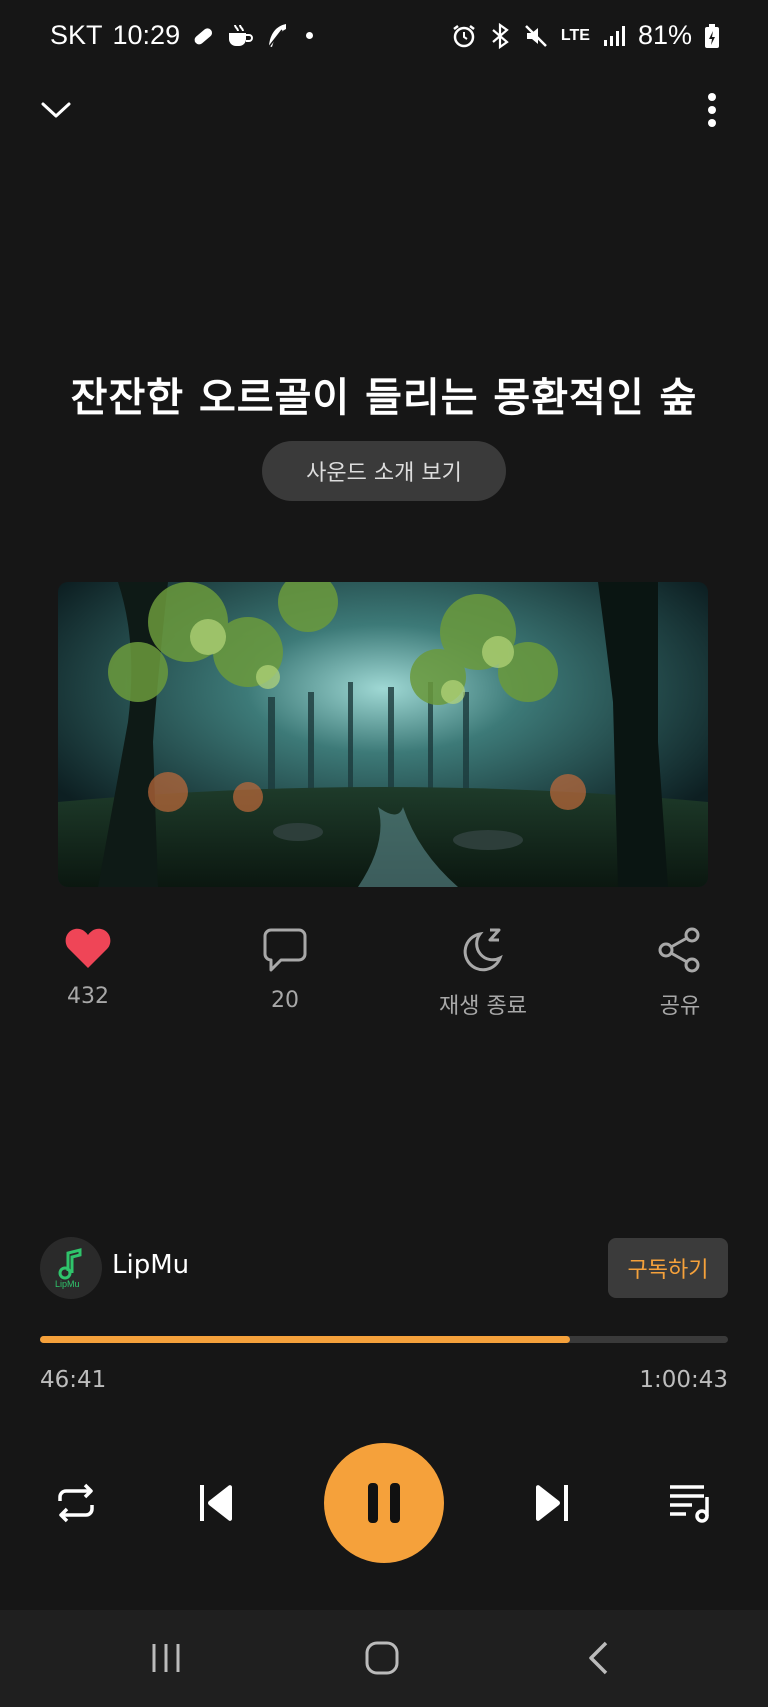 Image resolution: width=768 pixels, height=1707 pixels. Describe the element at coordinates (76, 35) in the screenshot. I see `carrier-label: SKT` at that location.